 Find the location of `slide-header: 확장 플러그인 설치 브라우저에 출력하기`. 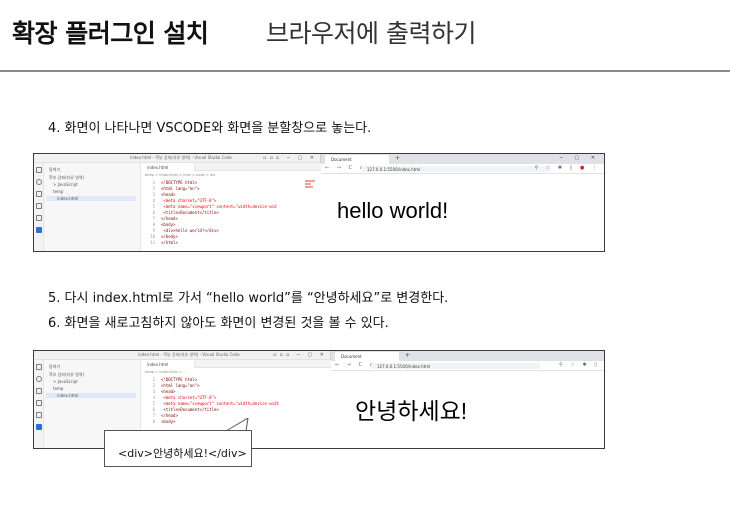

slide-header: 확장 플러그인 설치 브라우저에 출력하기 is located at coordinates (365, 36).